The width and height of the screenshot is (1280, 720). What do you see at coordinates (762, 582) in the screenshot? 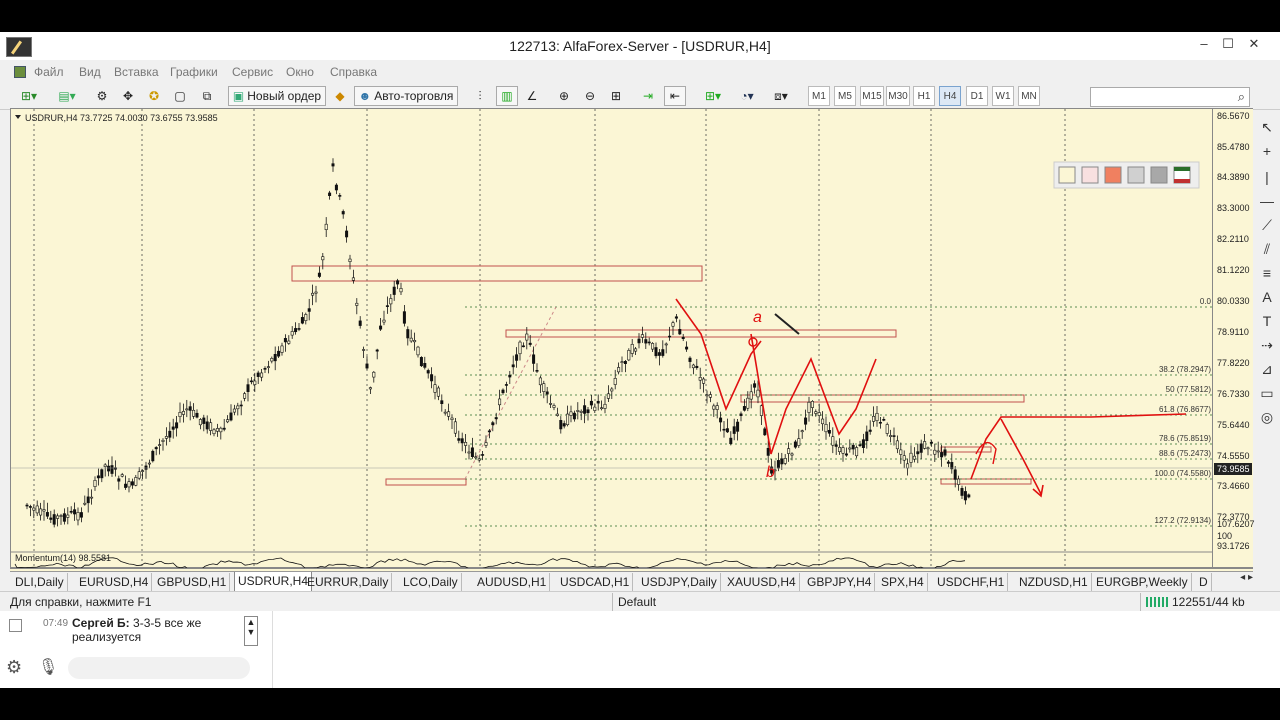
I see `symbol-tab: XAUUSD,H4` at bounding box center [762, 582].